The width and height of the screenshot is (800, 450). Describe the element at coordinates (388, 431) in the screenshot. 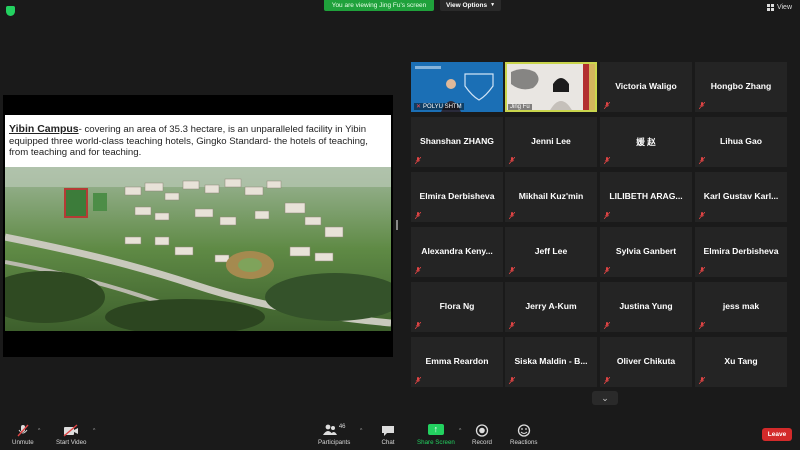

I see `chat-bubble-icon` at that location.